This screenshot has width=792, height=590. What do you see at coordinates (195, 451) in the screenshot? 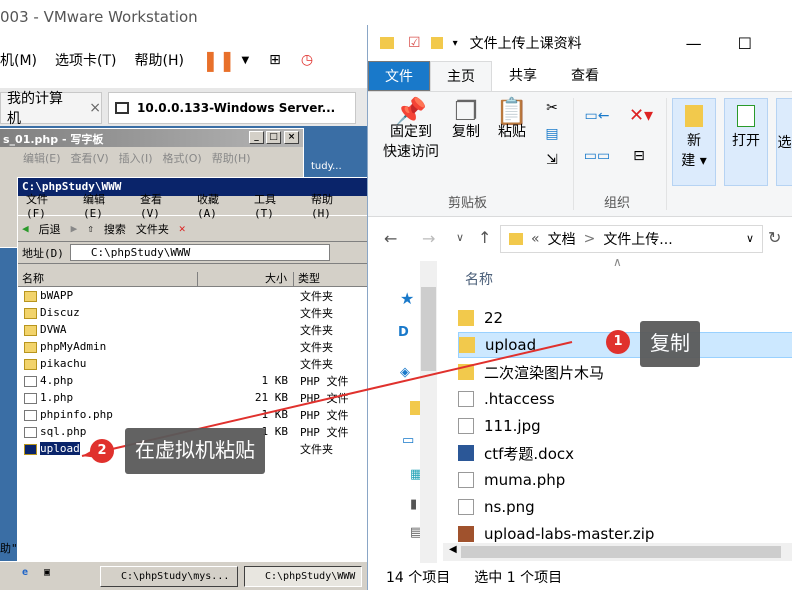
I see `callout-paste-in-vm: 在虚拟机粘贴` at bounding box center [195, 451].